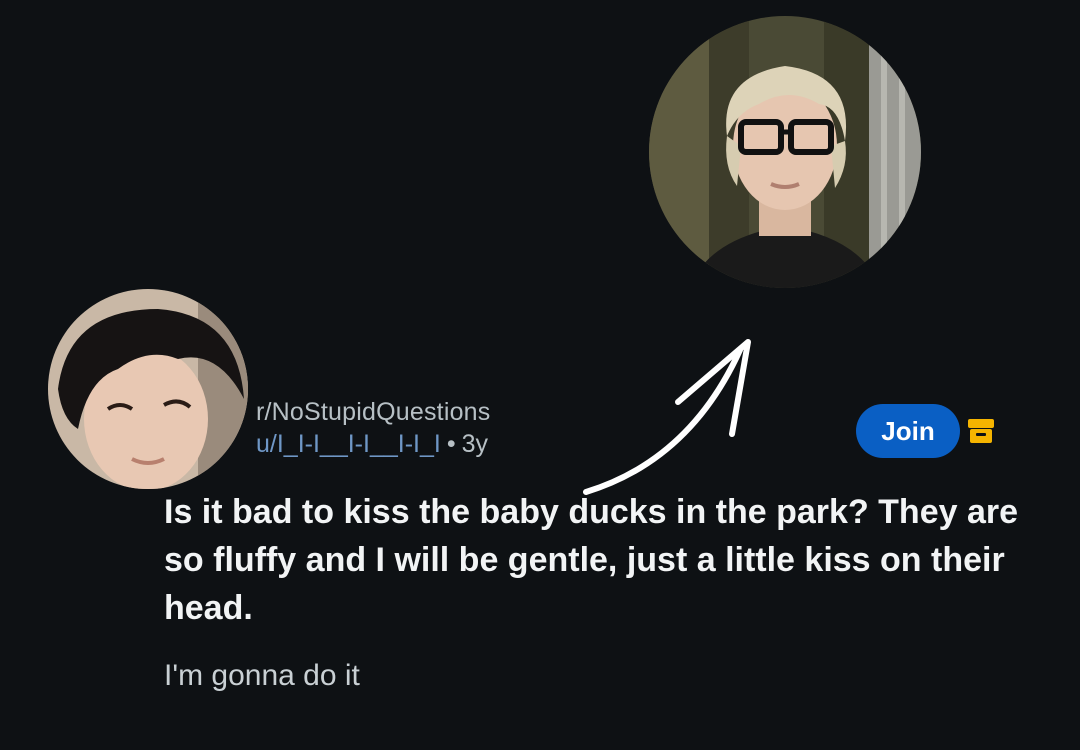 The height and width of the screenshot is (750, 1080). I want to click on curved-arrow-annotation-icon, so click(667, 417).